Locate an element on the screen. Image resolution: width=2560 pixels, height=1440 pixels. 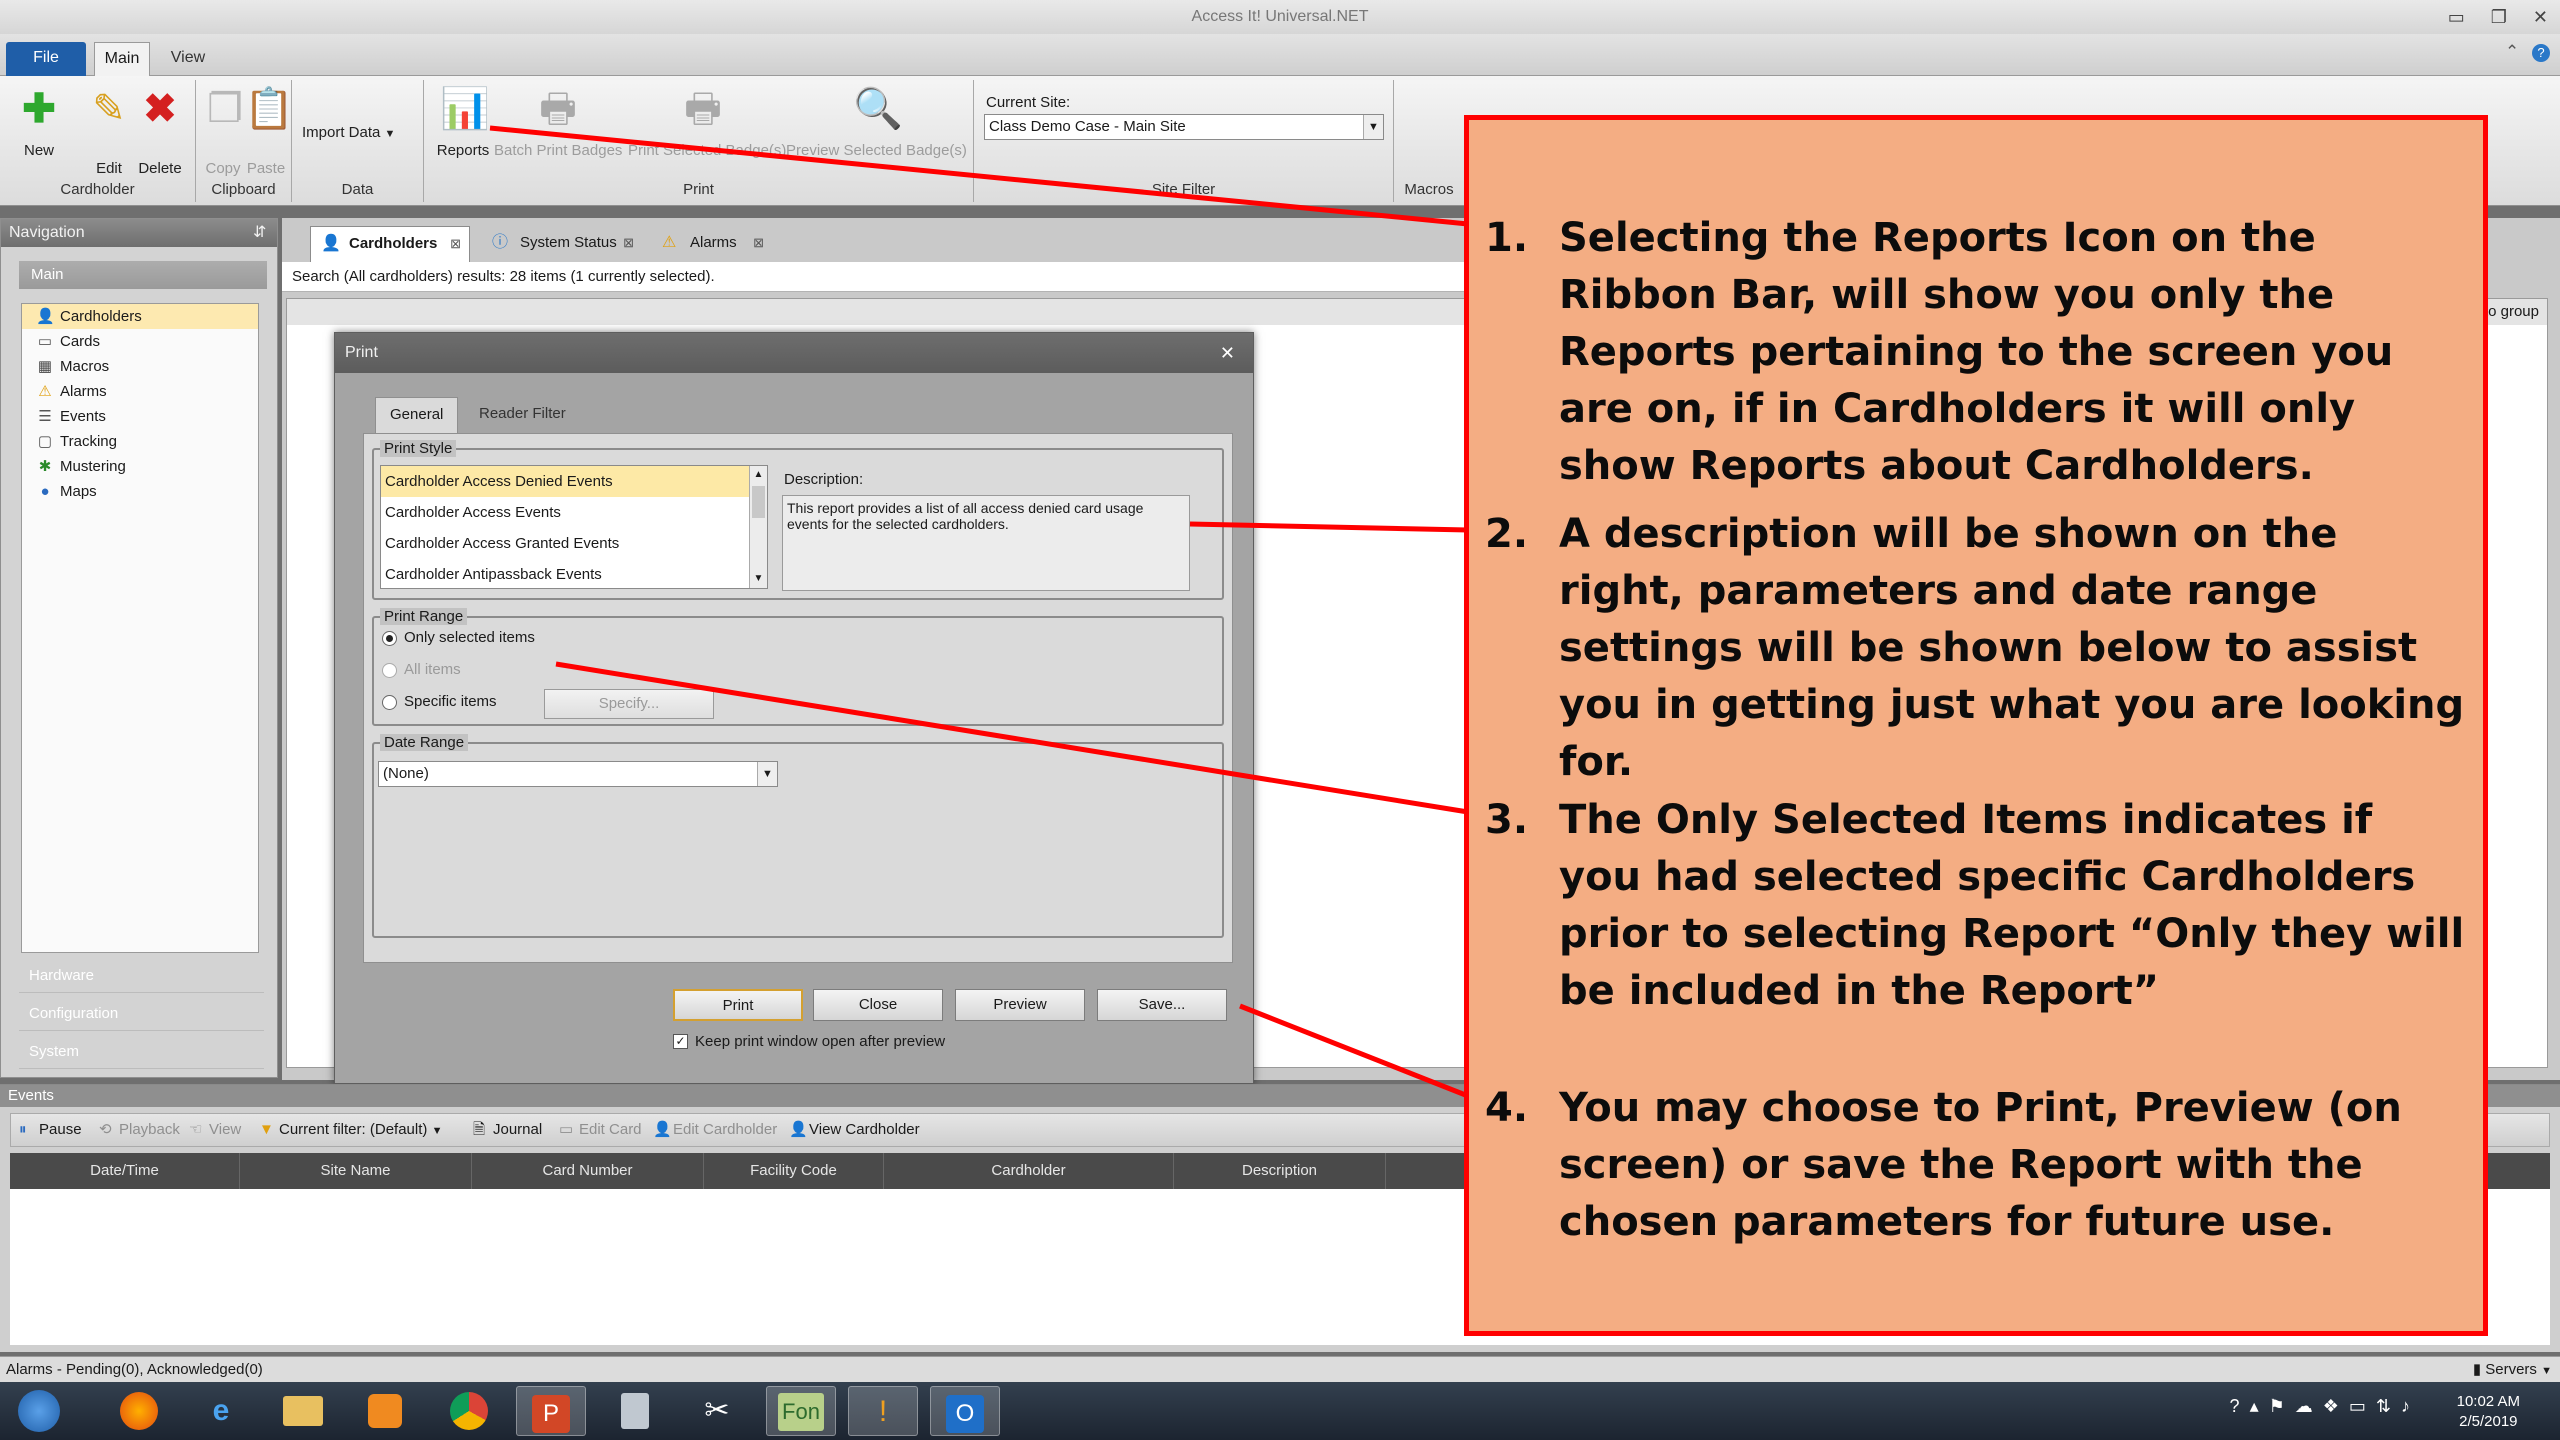
keep-open-checkbox: ✓ Keep print window open after preview is located at coordinates (809, 1041).